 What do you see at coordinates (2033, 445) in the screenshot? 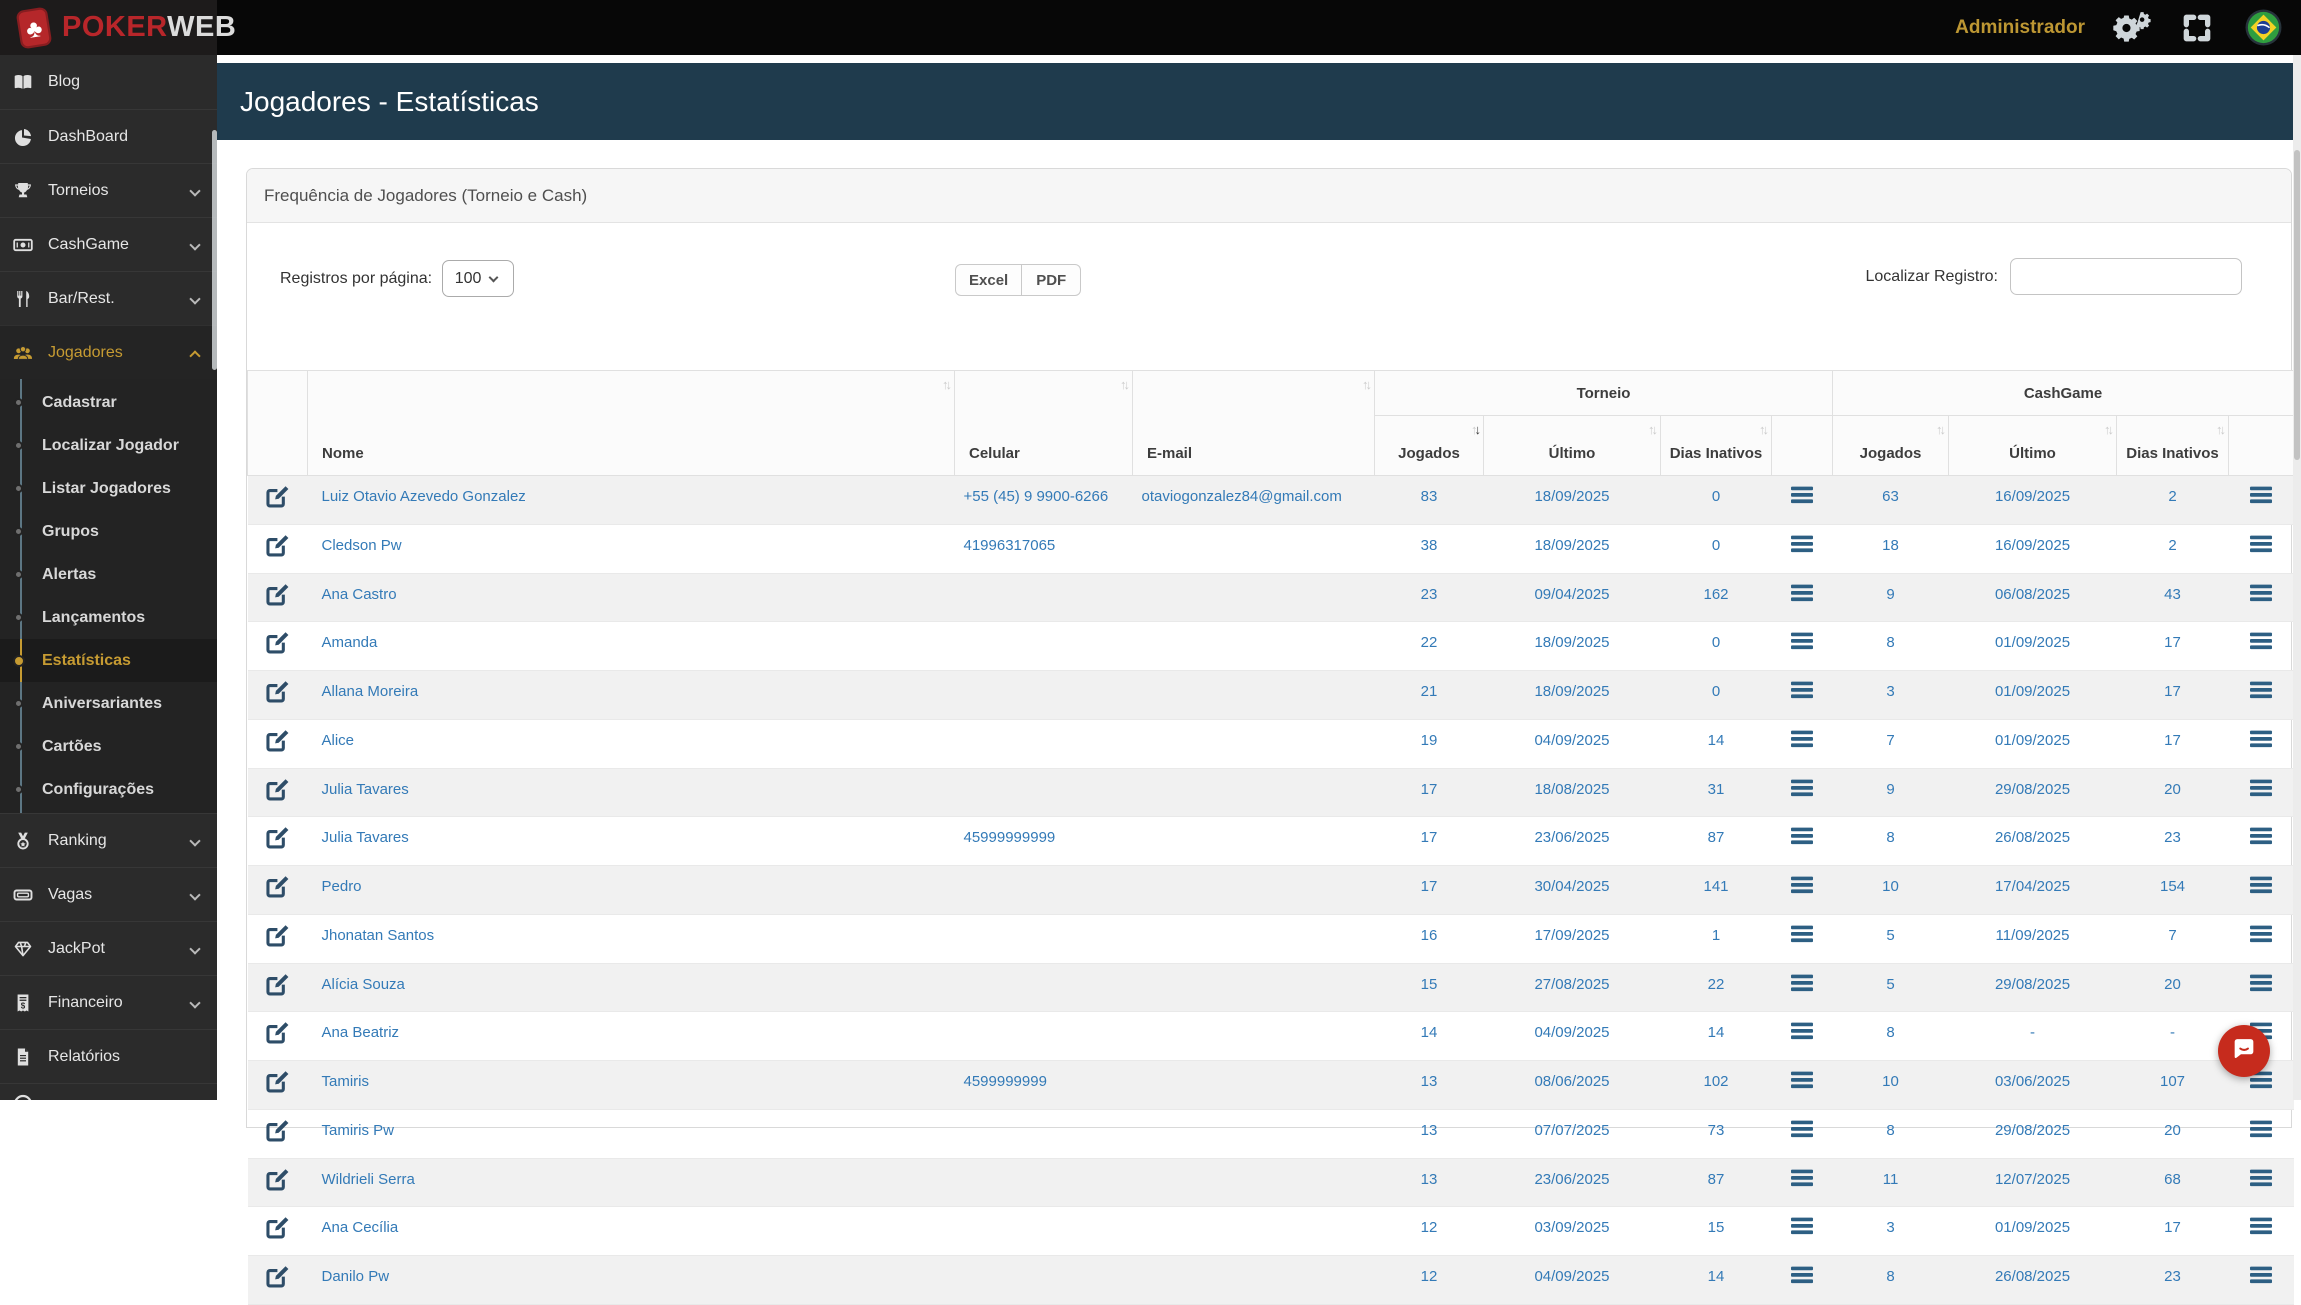
I see `column-header-cashgame-last: Último ↑↓` at bounding box center [2033, 445].